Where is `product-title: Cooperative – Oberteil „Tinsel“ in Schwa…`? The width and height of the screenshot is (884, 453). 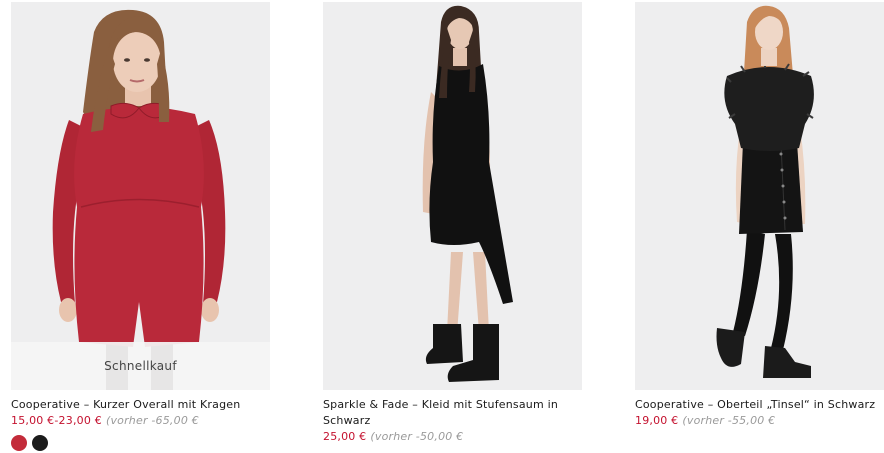
product-title: Cooperative – Oberteil „Tinsel“ in Schwa… is located at coordinates (759, 405).